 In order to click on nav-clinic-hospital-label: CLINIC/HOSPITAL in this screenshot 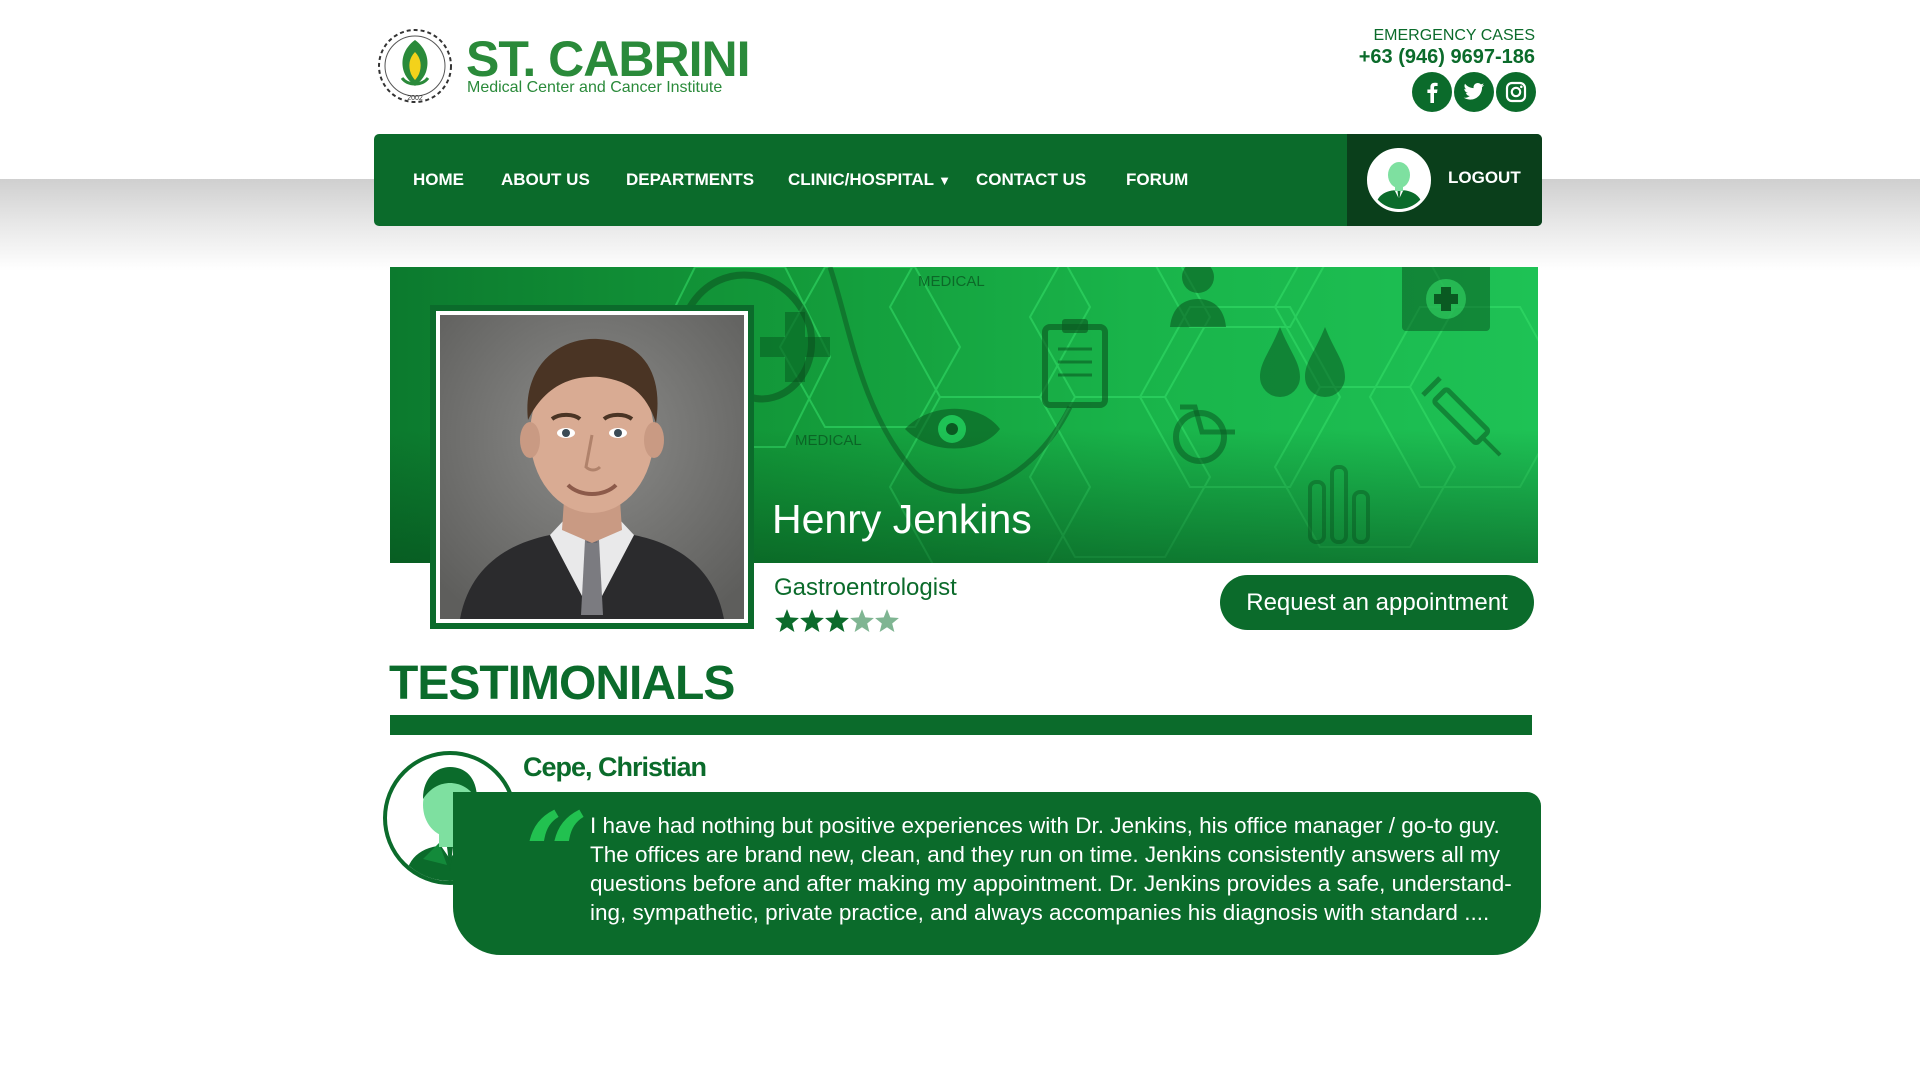, I will do `click(861, 179)`.